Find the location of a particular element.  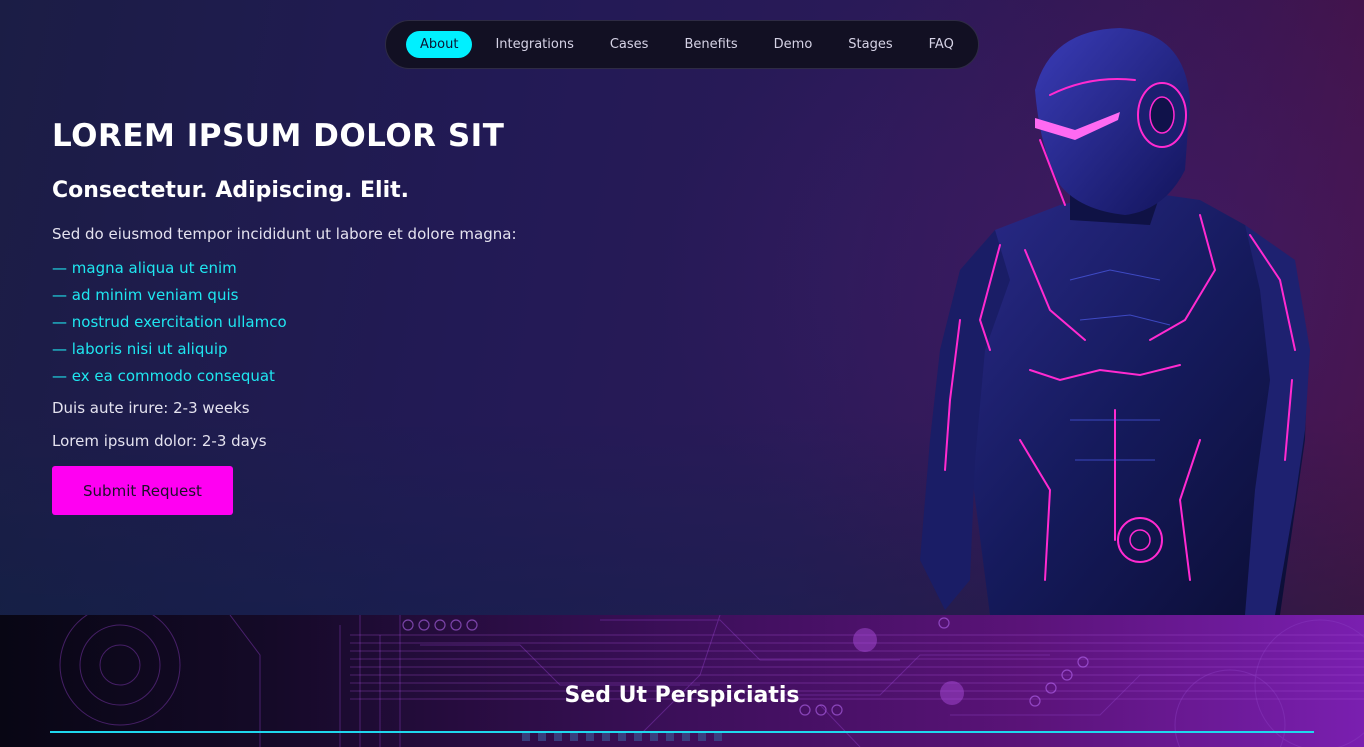

feature-item: — ex ea commodo consequat is located at coordinates (163, 376).